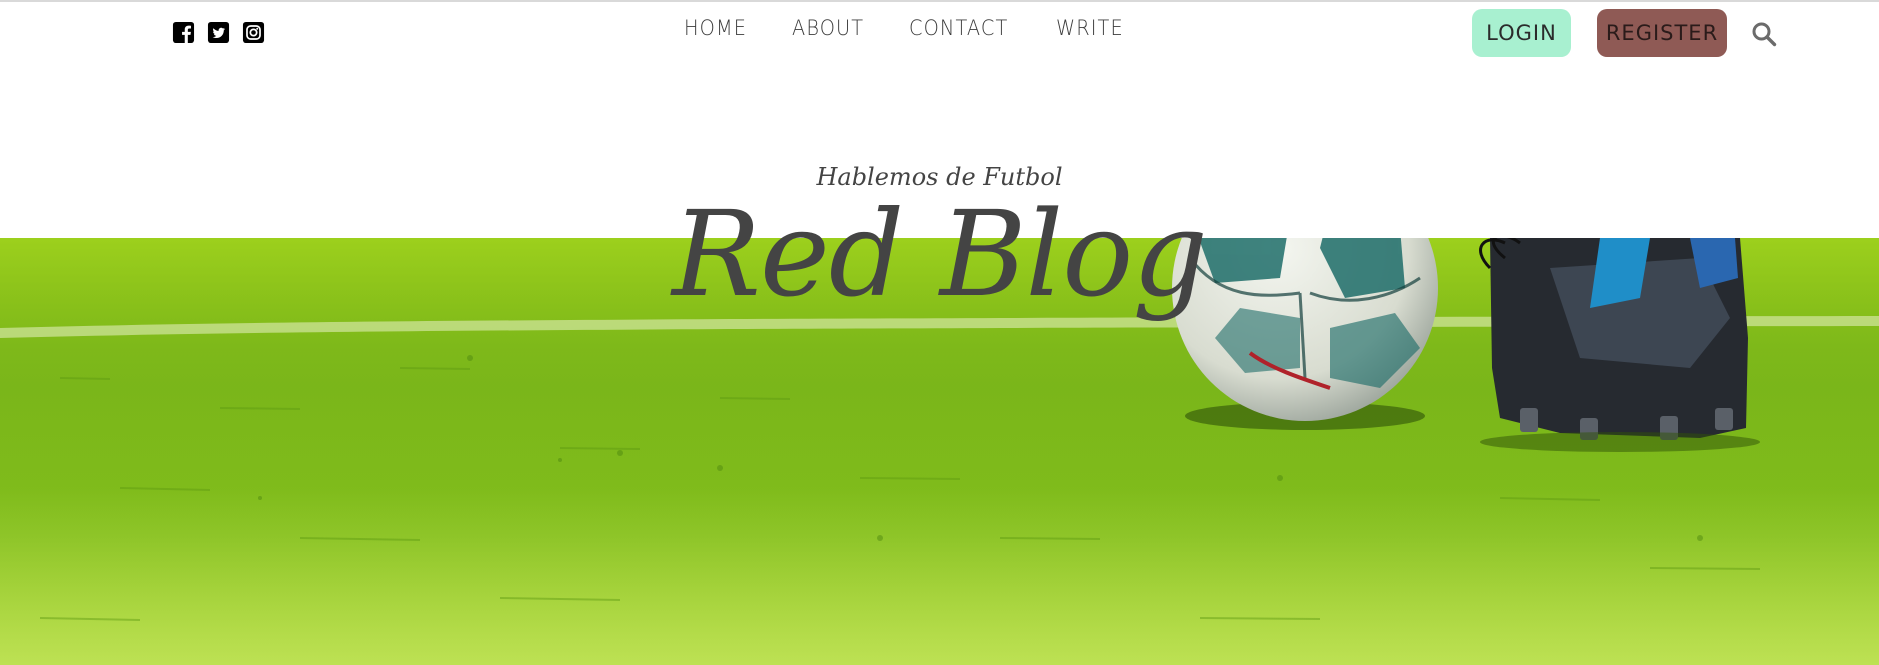 This screenshot has width=1879, height=665. I want to click on nav-contact-link: CONTACT, so click(958, 28).